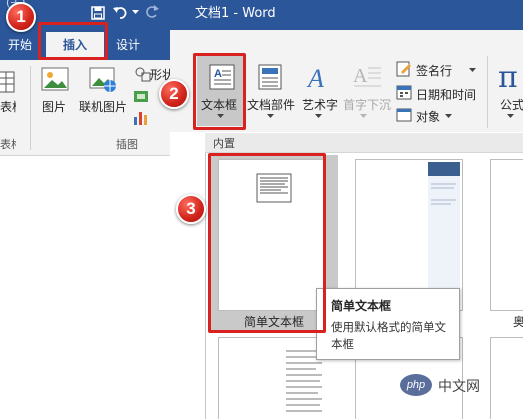 The height and width of the screenshot is (419, 523). What do you see at coordinates (270, 116) in the screenshot?
I see `quickparts-dropdown-icon` at bounding box center [270, 116].